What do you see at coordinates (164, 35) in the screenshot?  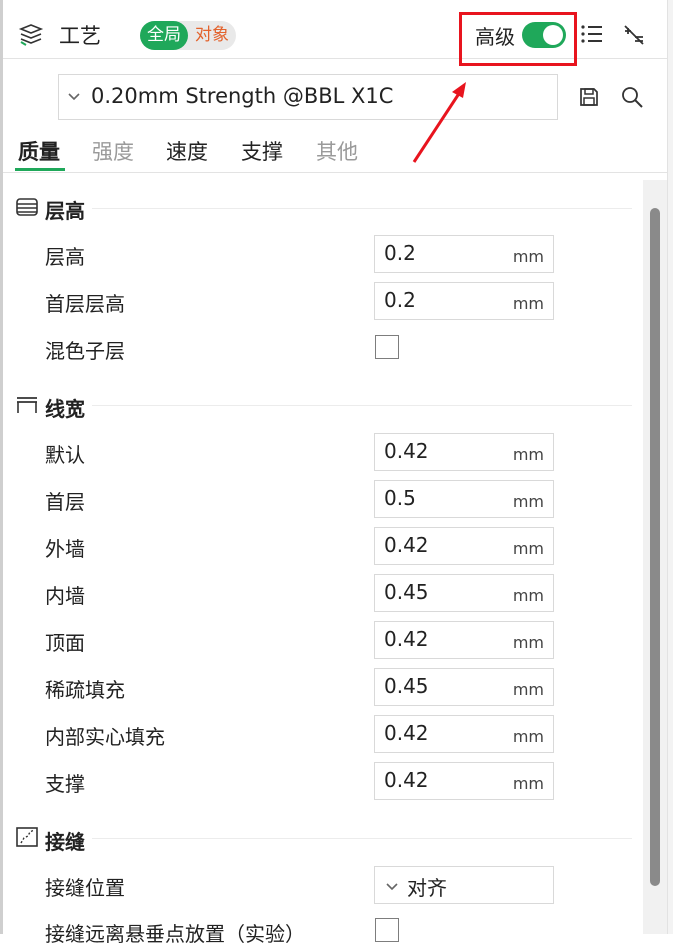 I see `scope-global-option: 全局` at bounding box center [164, 35].